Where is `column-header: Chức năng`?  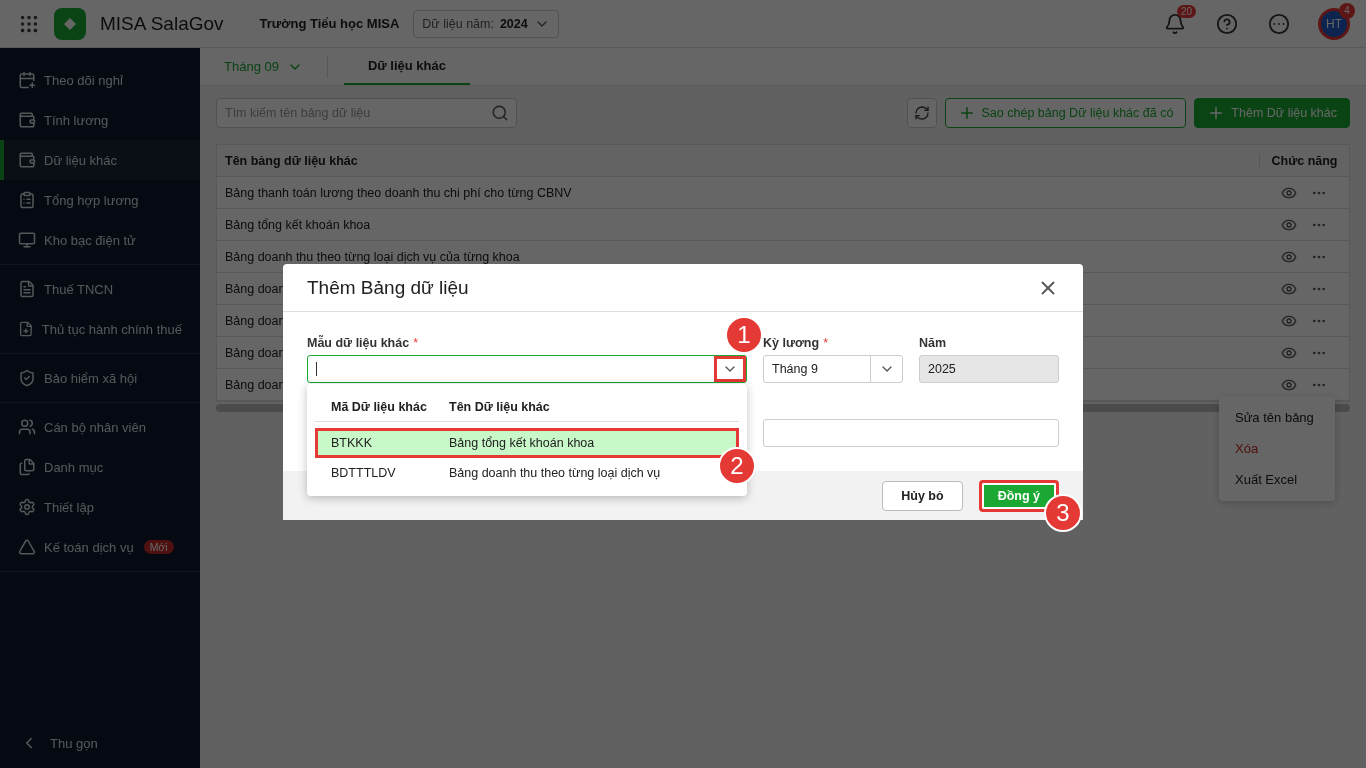
column-header: Chức năng is located at coordinates (1304, 160).